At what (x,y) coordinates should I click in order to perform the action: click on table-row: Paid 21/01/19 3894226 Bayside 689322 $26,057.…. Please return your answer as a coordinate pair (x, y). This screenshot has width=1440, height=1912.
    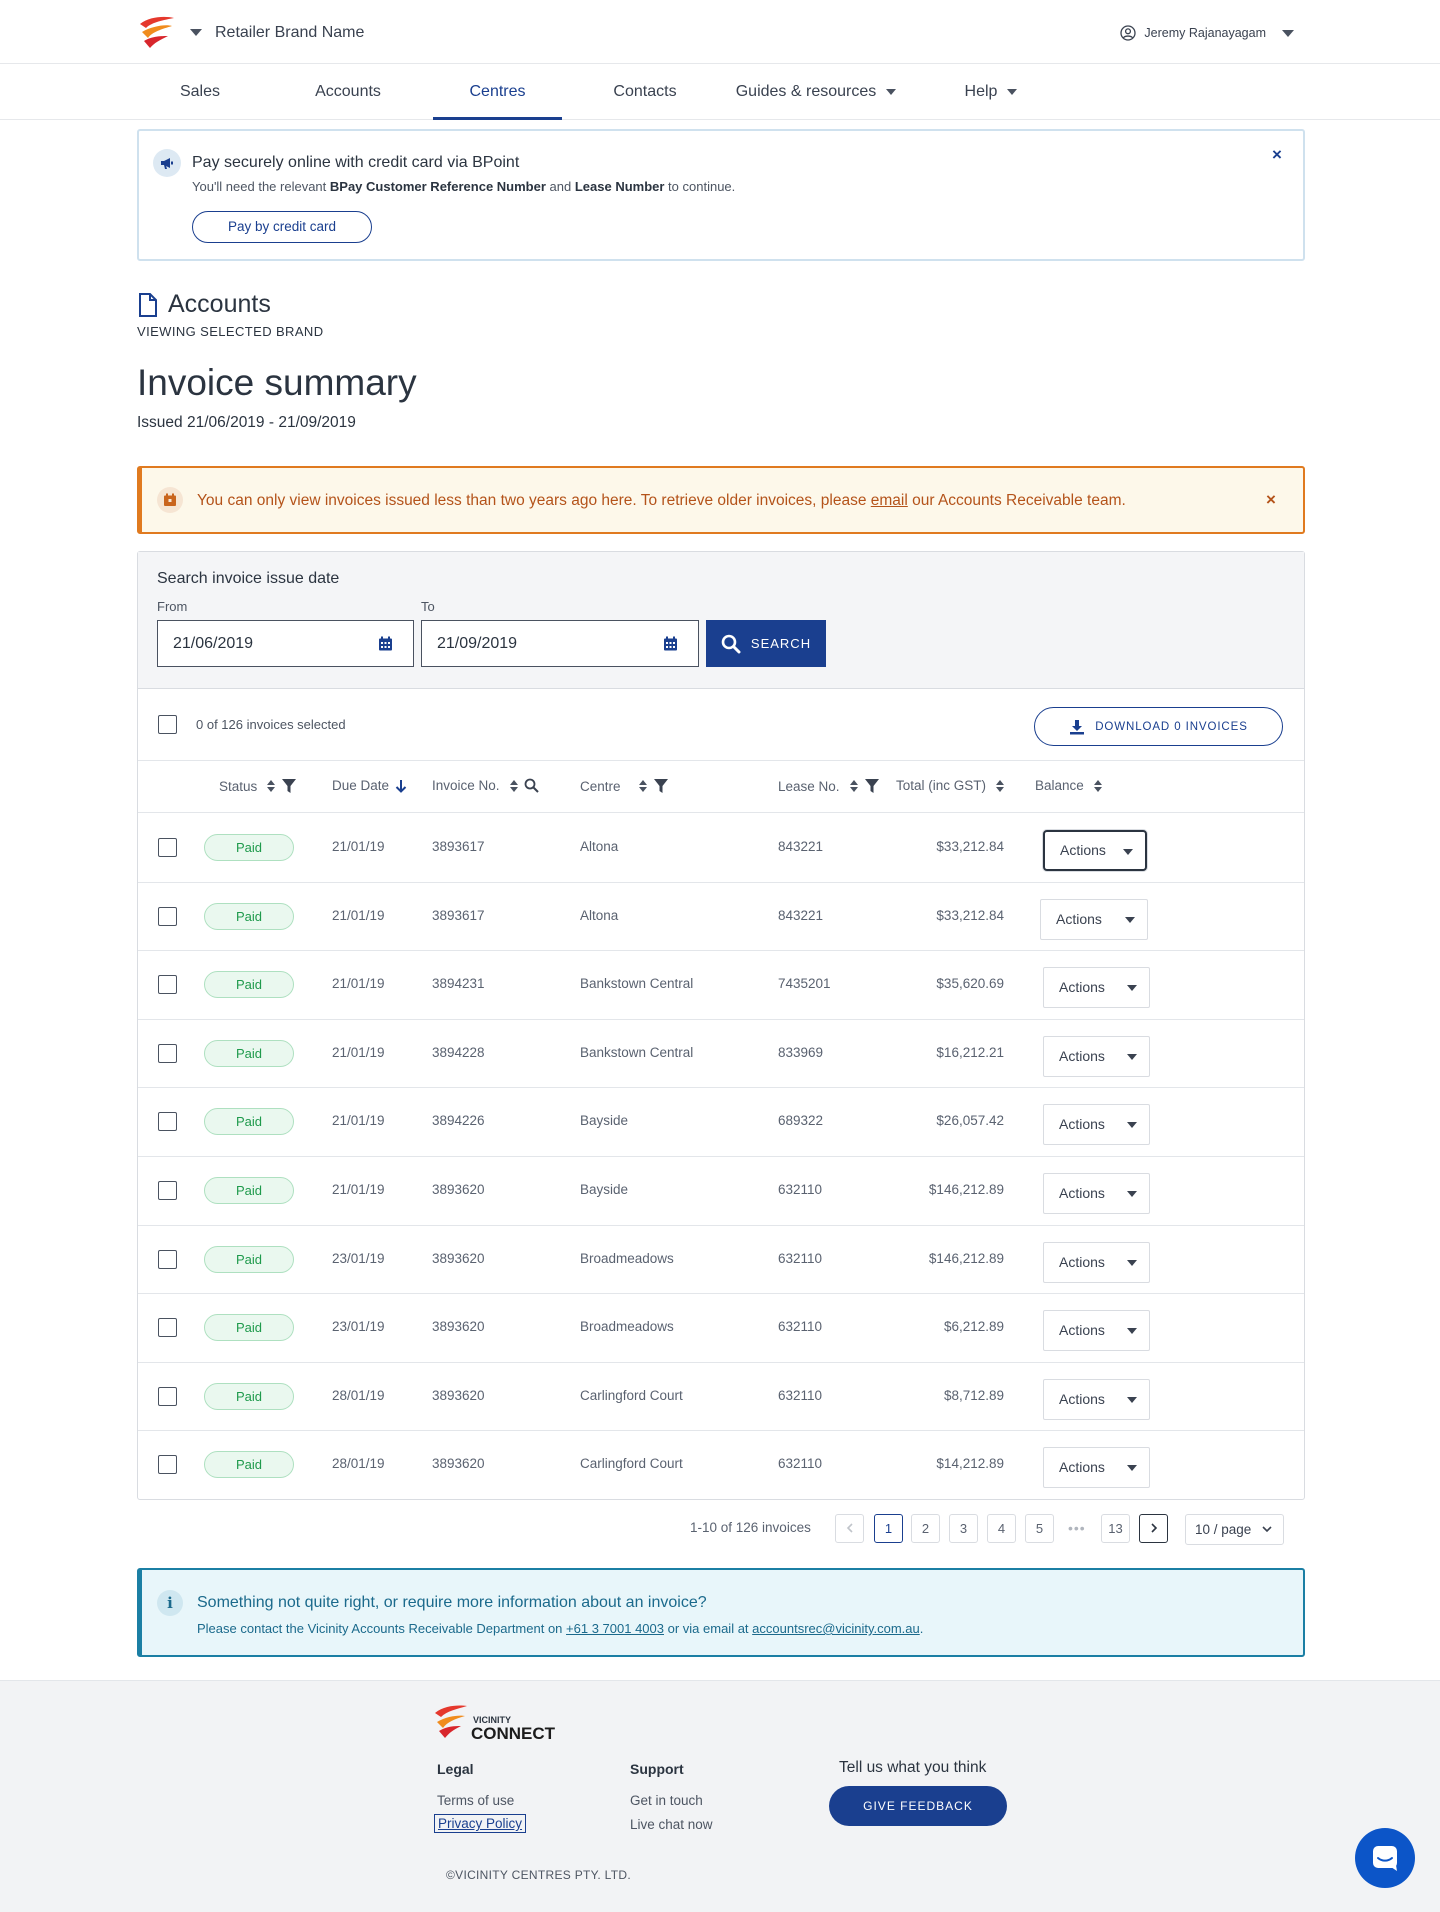
    Looking at the image, I should click on (721, 1122).